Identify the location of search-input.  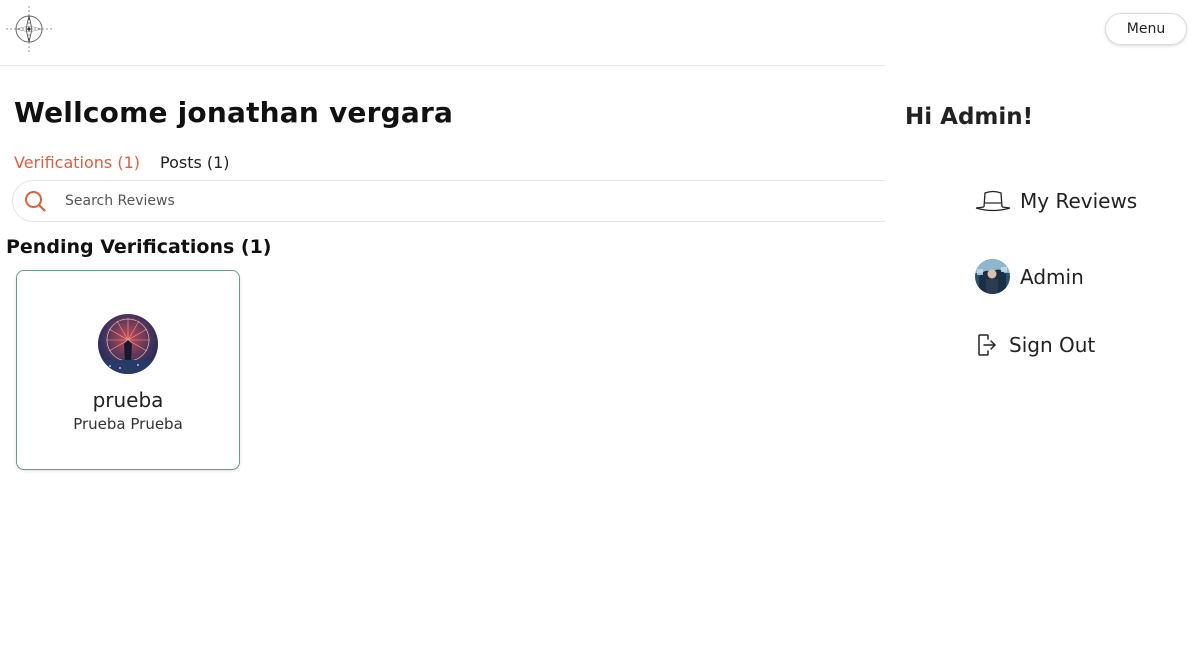
(363, 201).